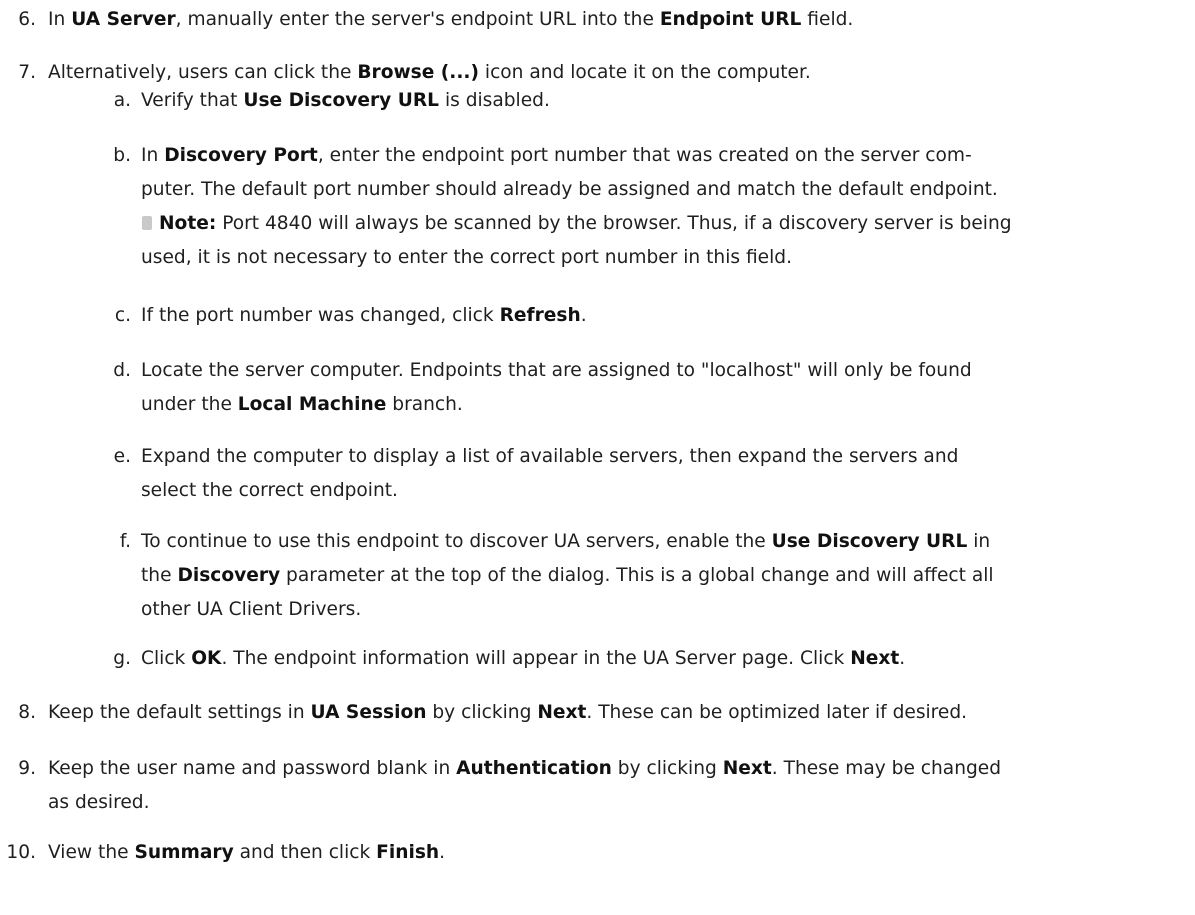  Describe the element at coordinates (252, 768) in the screenshot. I see `text-run: Keep the user name and password blank in` at that location.